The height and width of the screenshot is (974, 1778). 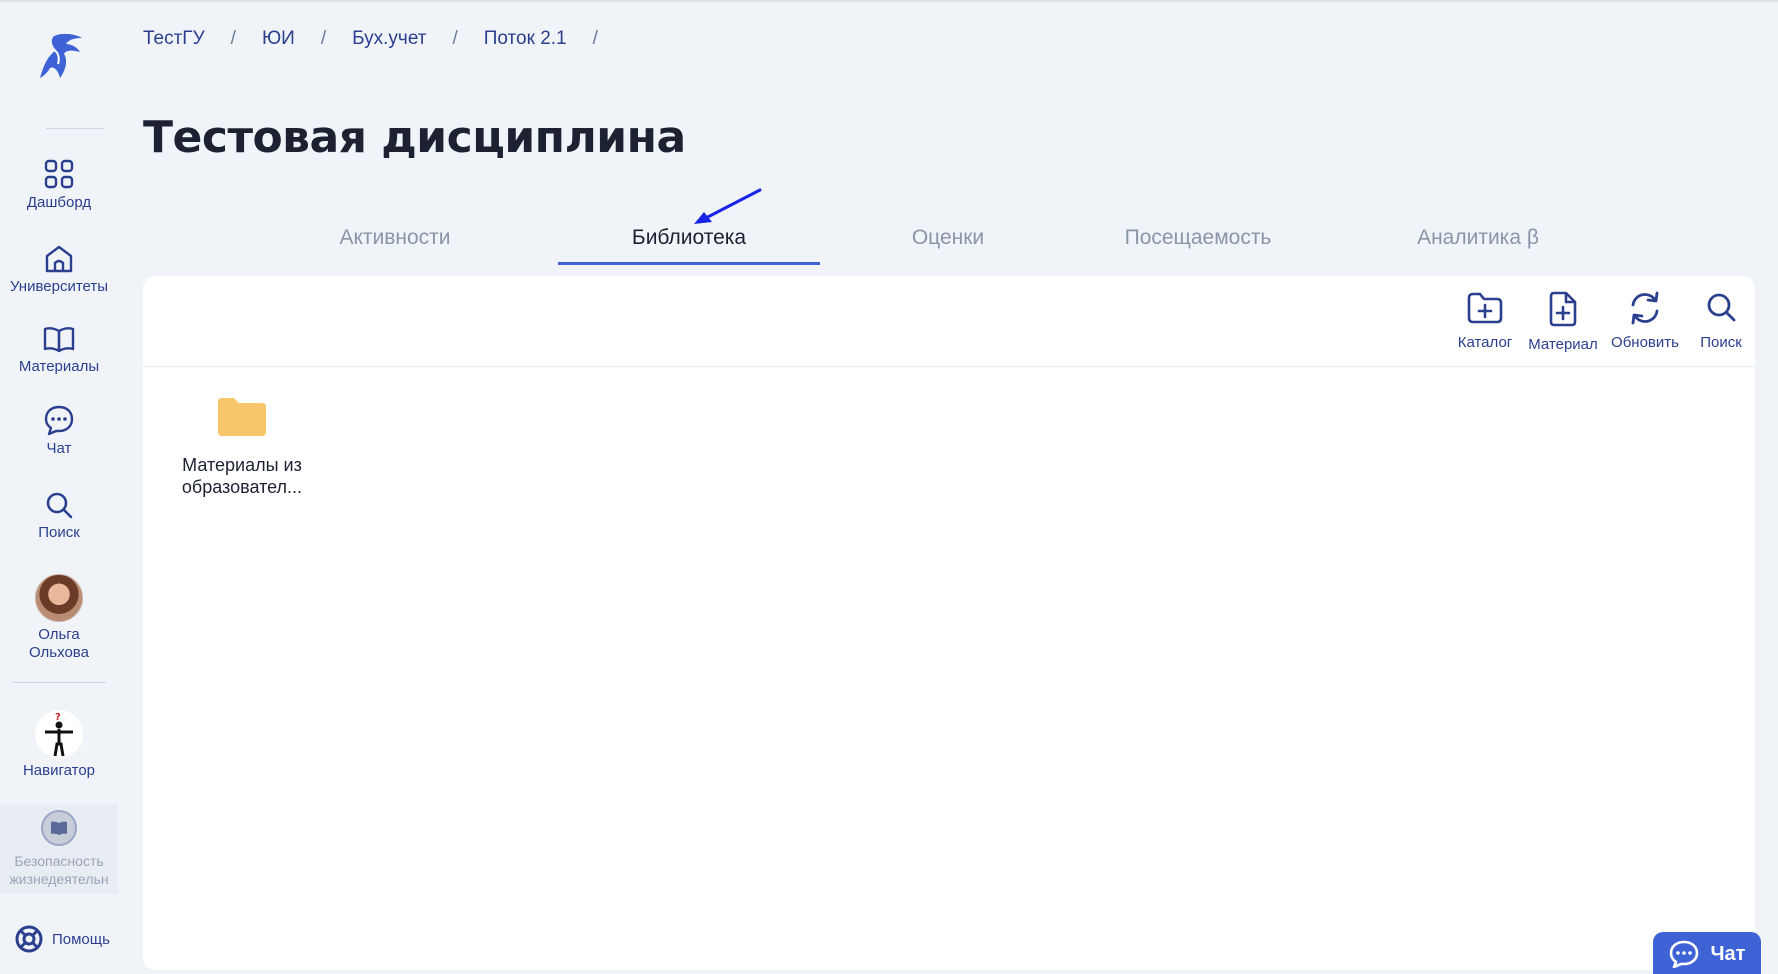 I want to click on refresh-button: Обновить, so click(x=1645, y=321).